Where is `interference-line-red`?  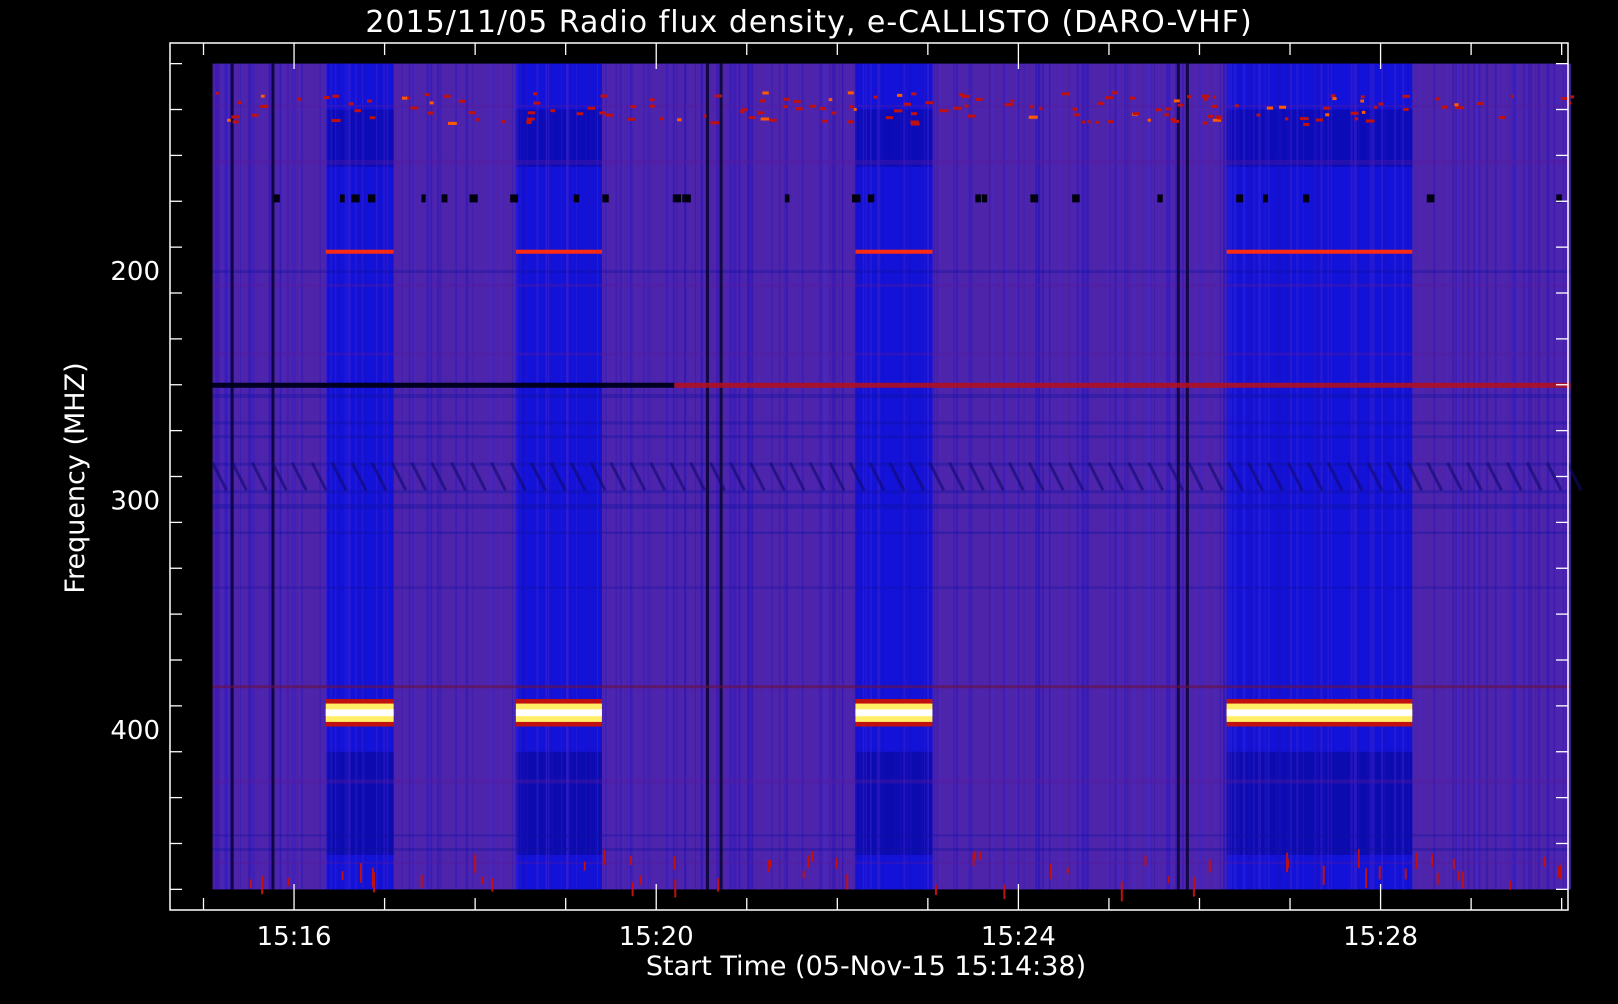 interference-line-red is located at coordinates (1122, 385).